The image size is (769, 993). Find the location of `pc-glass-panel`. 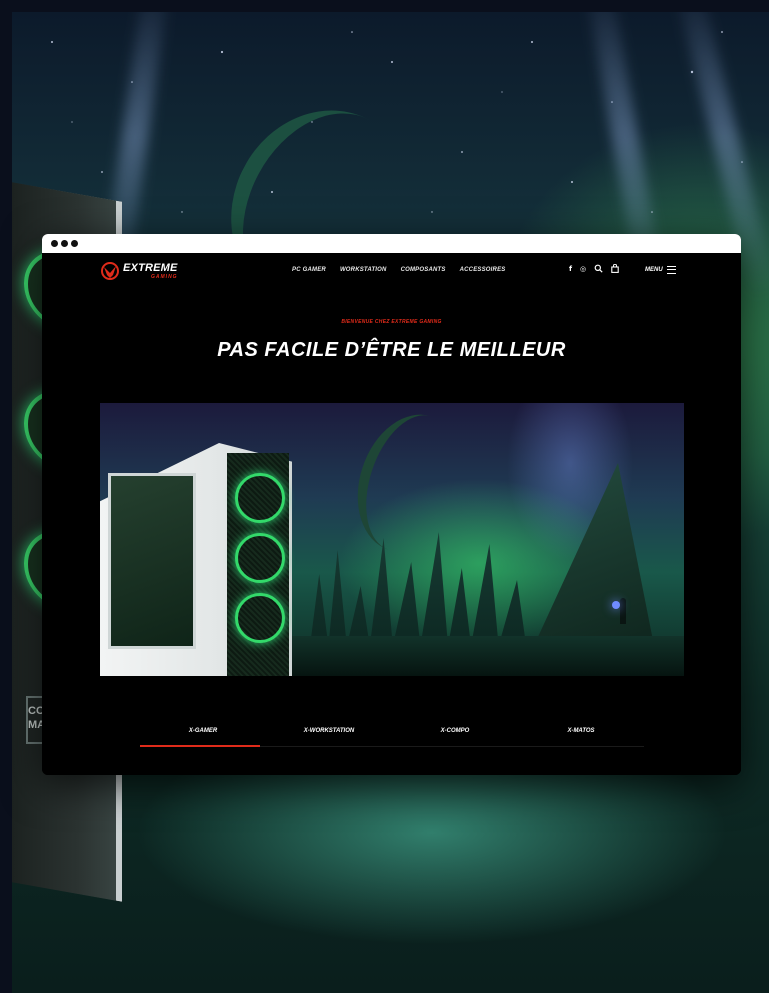

pc-glass-panel is located at coordinates (152, 561).